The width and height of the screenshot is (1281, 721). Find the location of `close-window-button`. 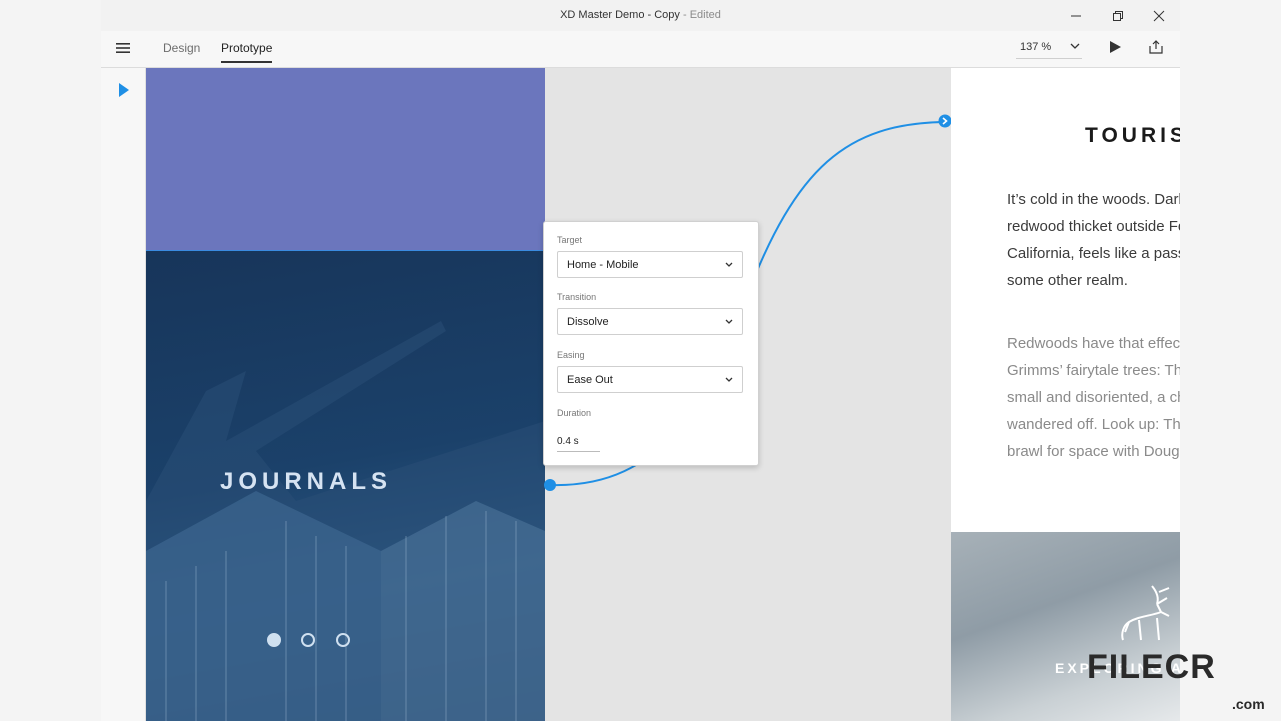

close-window-button is located at coordinates (1159, 15).